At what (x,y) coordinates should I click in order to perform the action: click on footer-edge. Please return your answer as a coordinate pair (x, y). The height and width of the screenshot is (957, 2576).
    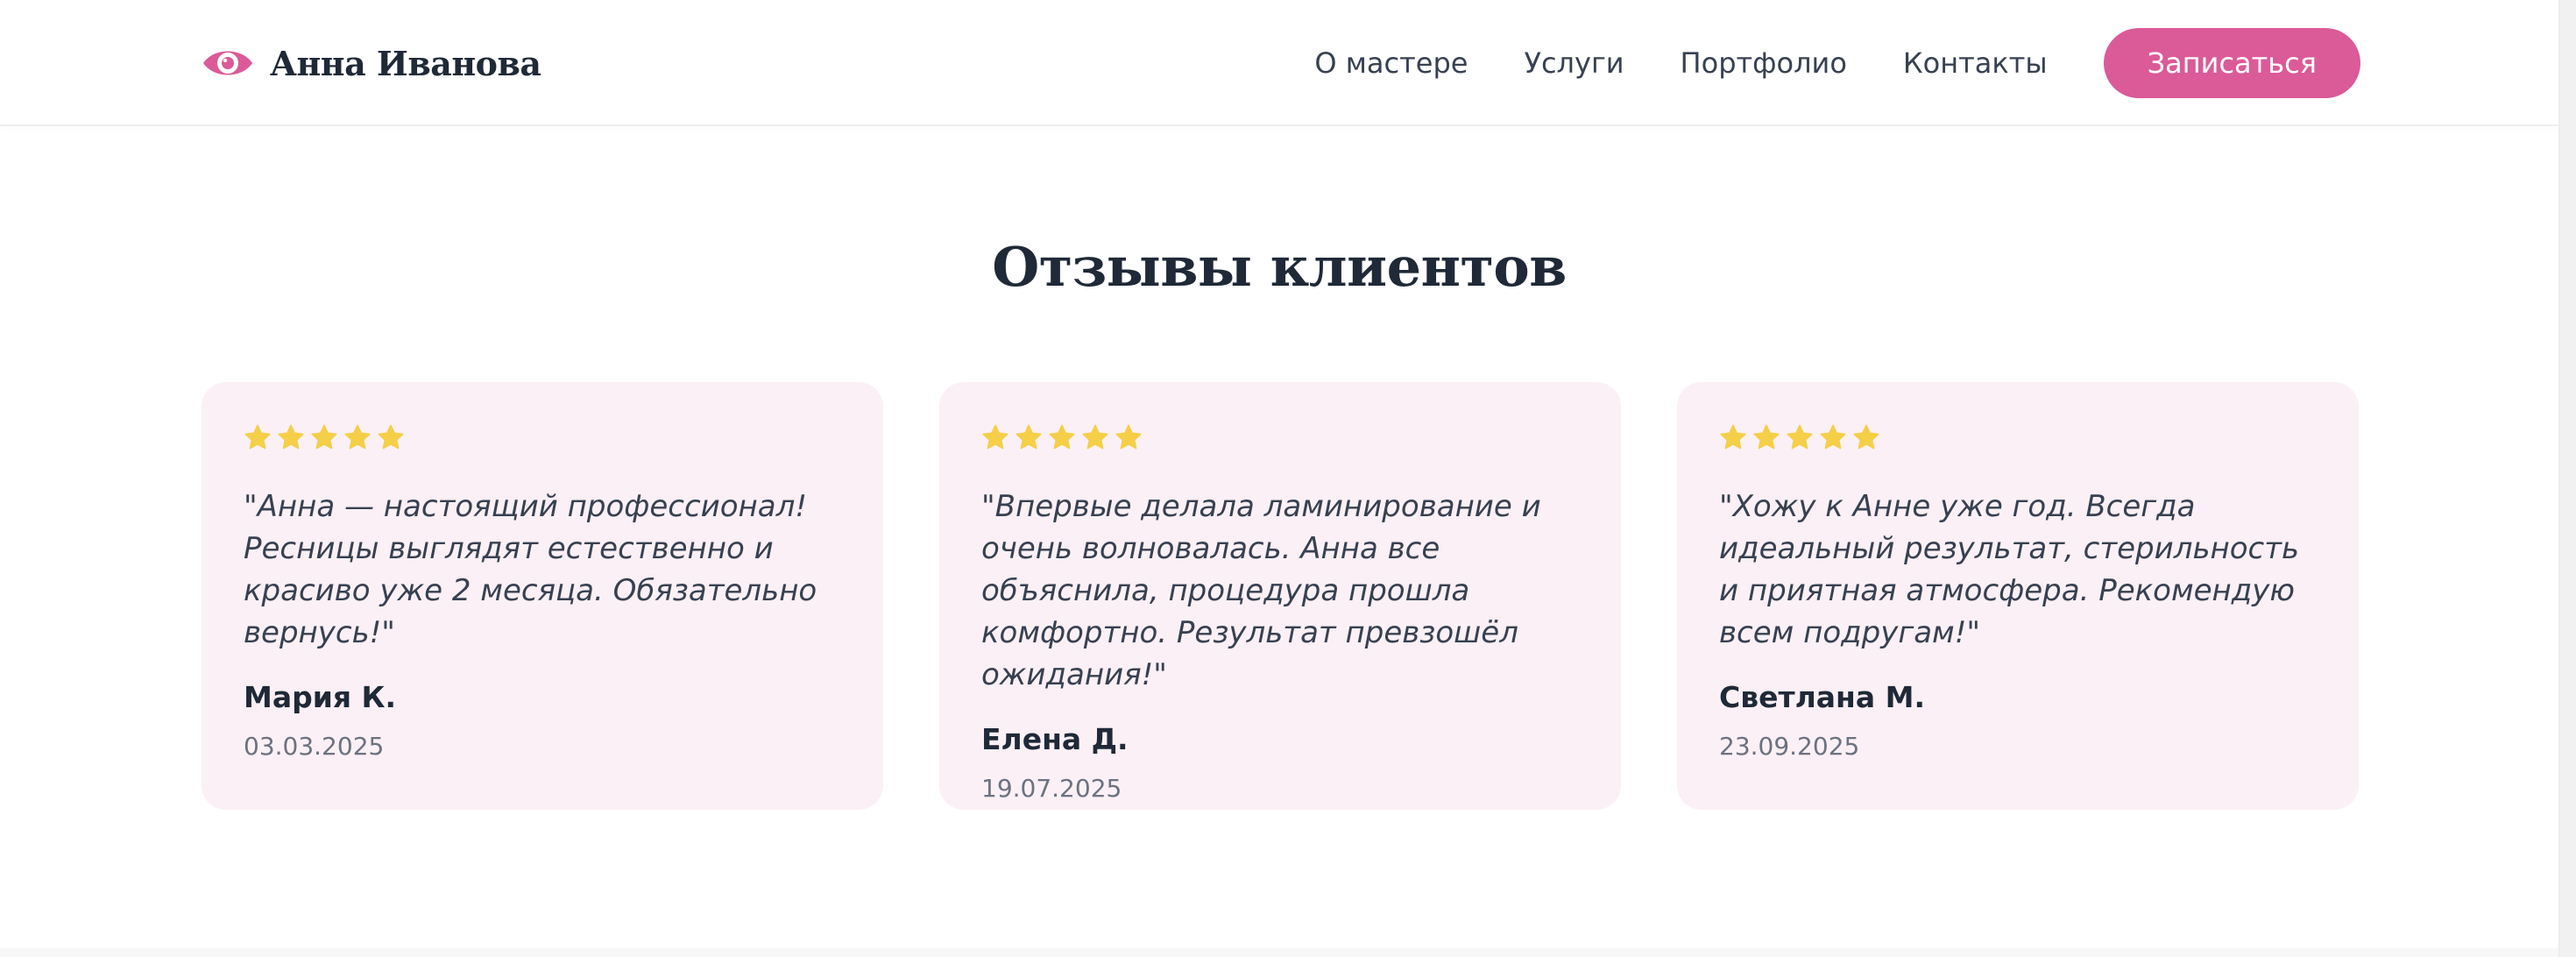
    Looking at the image, I should click on (1279, 952).